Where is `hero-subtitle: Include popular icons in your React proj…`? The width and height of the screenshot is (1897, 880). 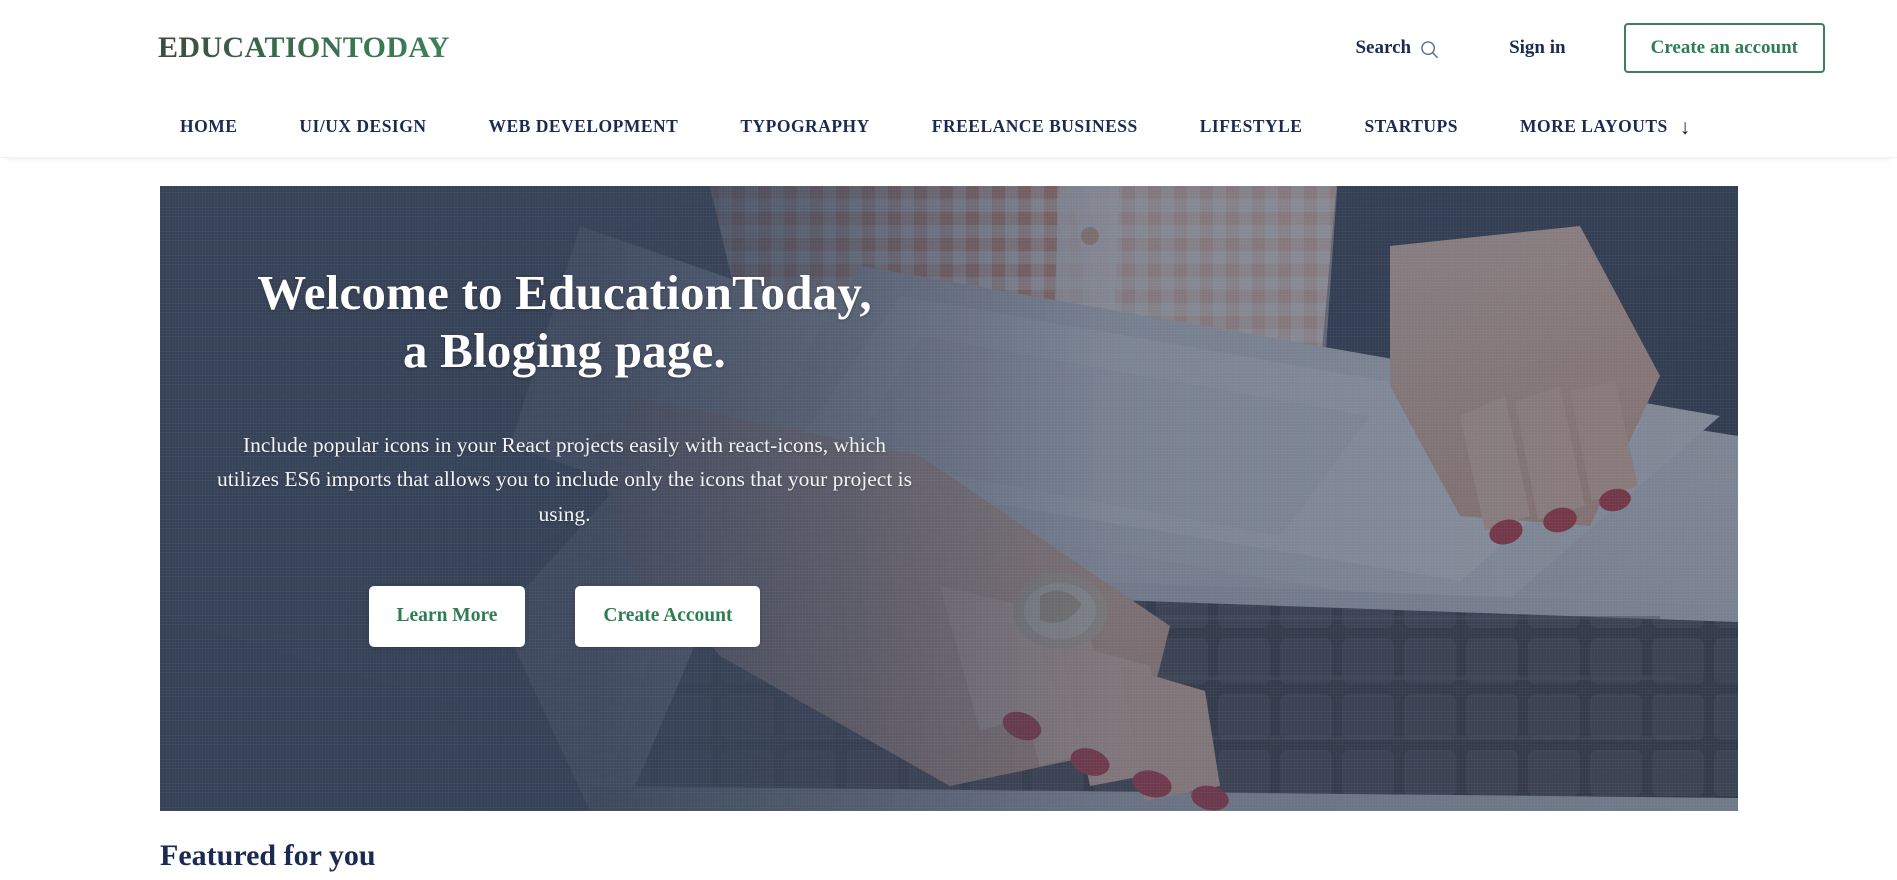 hero-subtitle: Include popular icons in your React proj… is located at coordinates (564, 479).